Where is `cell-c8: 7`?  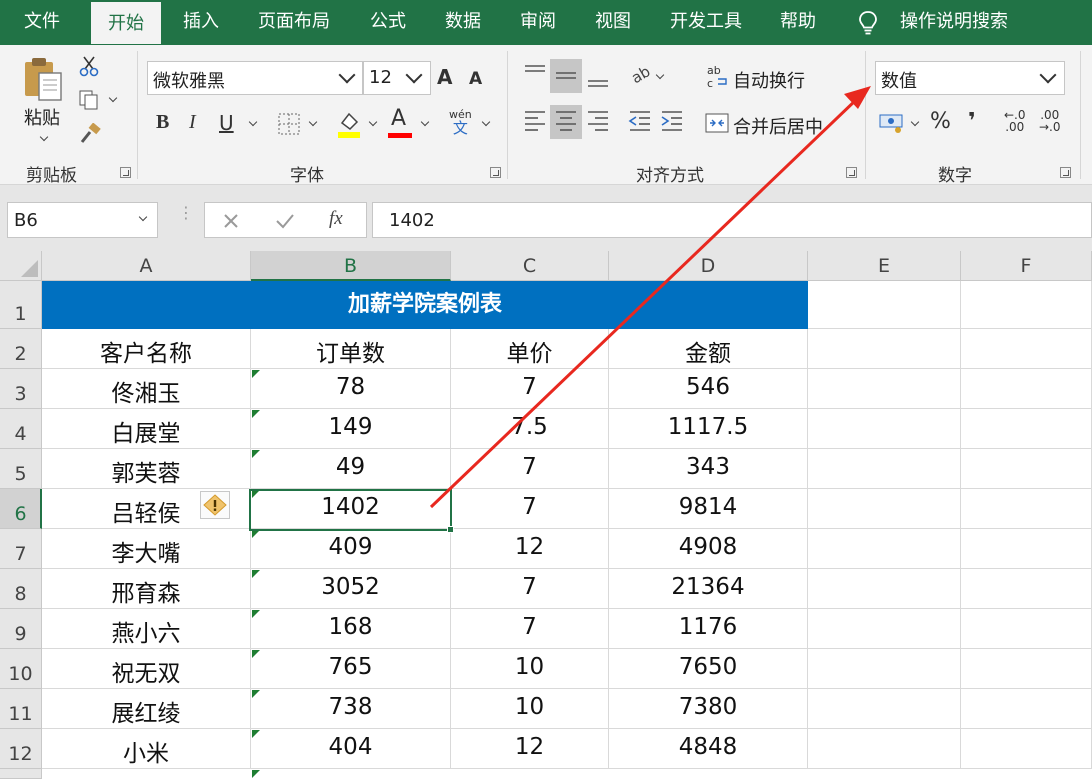 cell-c8: 7 is located at coordinates (530, 589).